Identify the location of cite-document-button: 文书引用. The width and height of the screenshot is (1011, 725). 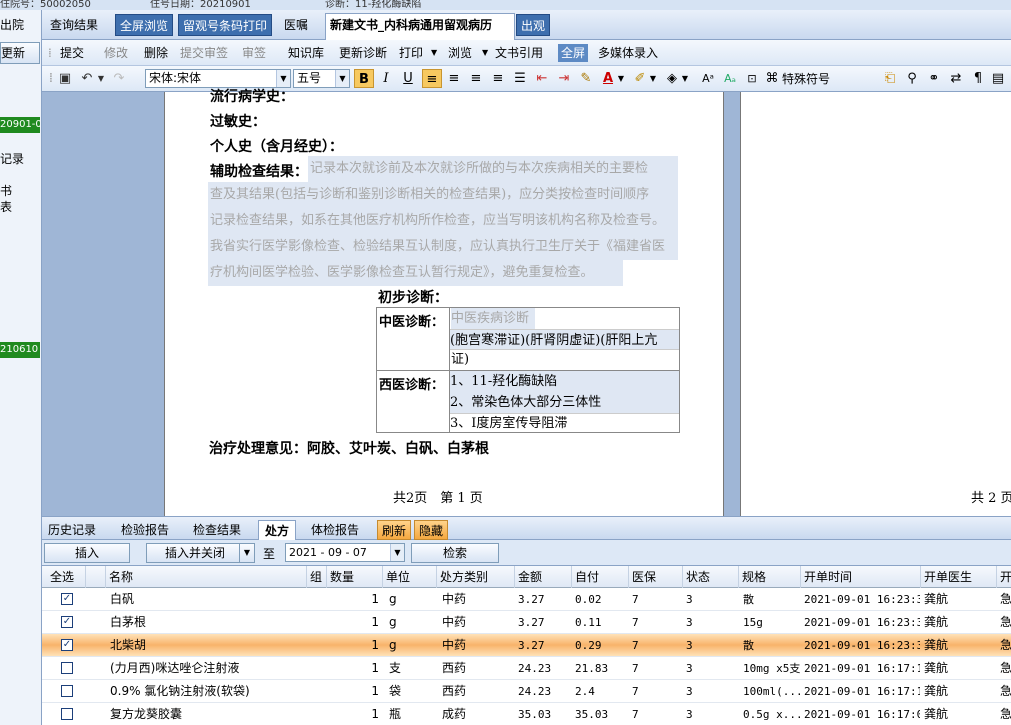
(519, 53).